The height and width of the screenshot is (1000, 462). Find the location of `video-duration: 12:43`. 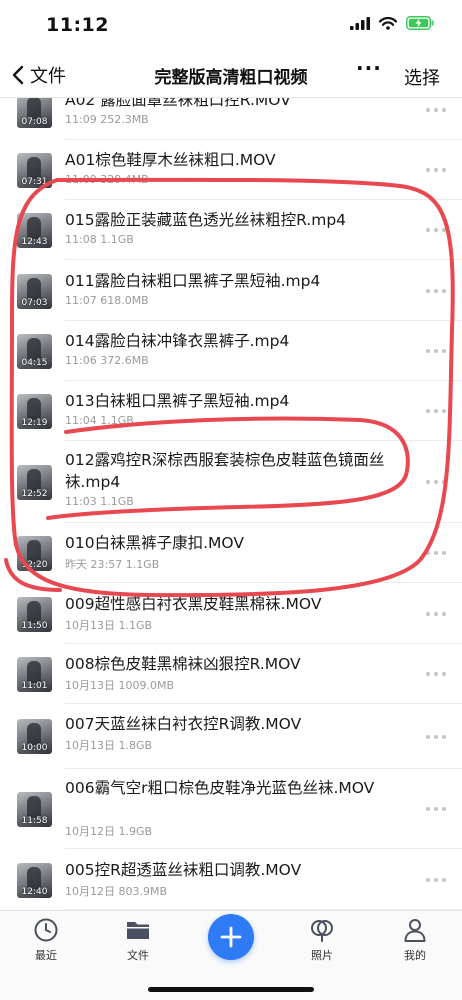

video-duration: 12:43 is located at coordinates (34, 242).